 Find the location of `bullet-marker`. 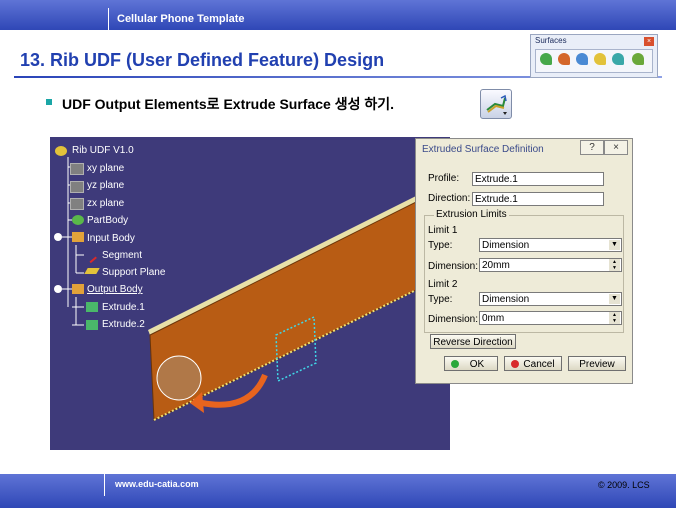

bullet-marker is located at coordinates (49, 102).